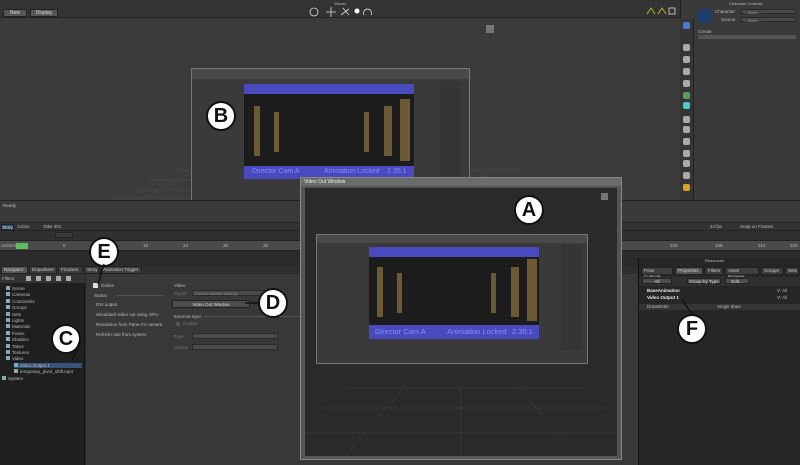 The width and height of the screenshot is (800, 465). I want to click on source-select-prop, so click(235, 347).